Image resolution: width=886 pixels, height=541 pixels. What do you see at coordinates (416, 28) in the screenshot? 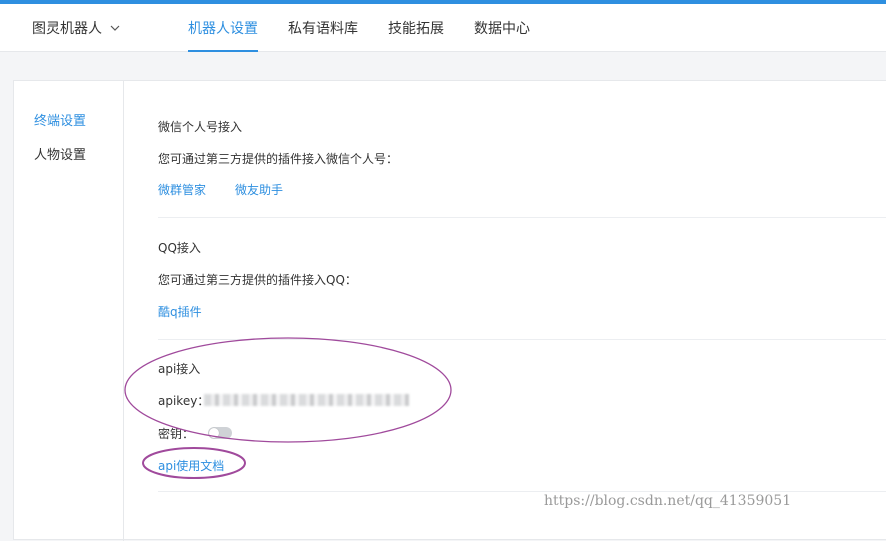
I see `tab-skill-extension: 技能拓展` at bounding box center [416, 28].